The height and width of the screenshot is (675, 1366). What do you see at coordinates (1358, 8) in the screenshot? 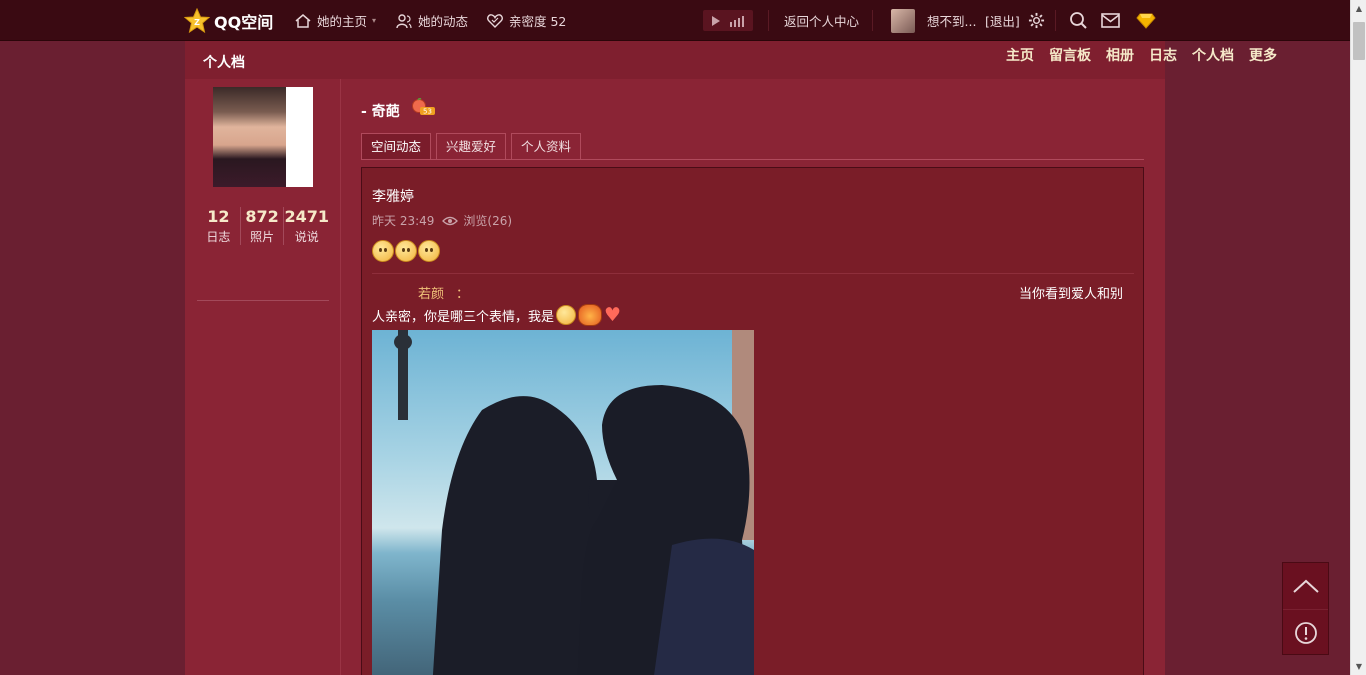
I see `scroll-up-icon: ▲` at bounding box center [1358, 8].